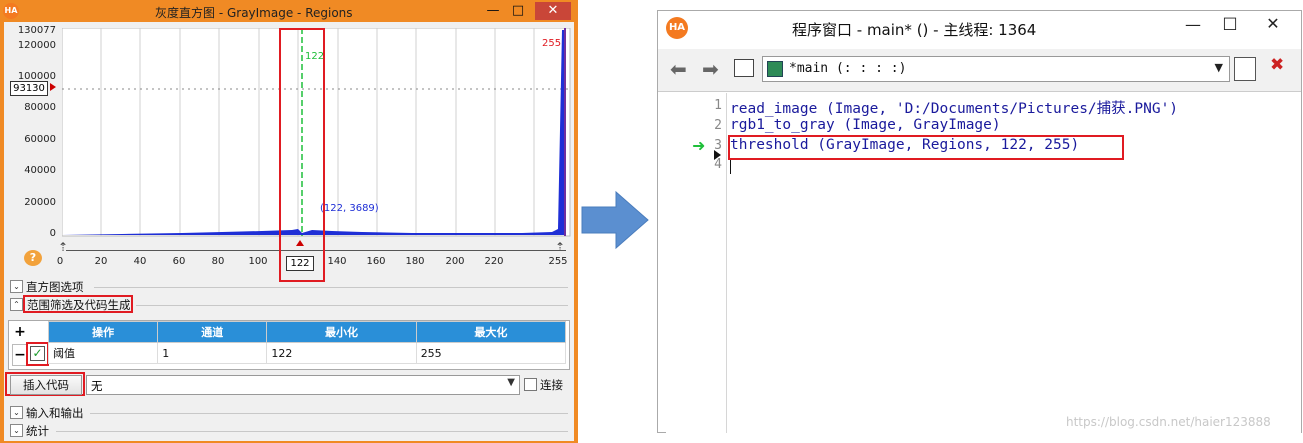 The image size is (1303, 443). Describe the element at coordinates (103, 353) in the screenshot. I see `operation-cell: 阈值` at that location.